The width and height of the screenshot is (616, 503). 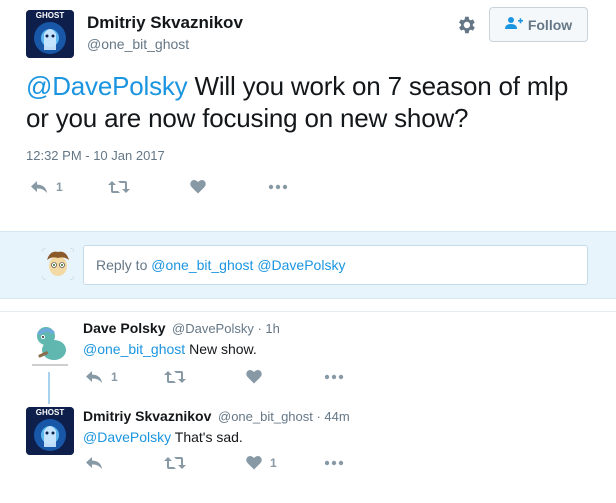 I want to click on reply-2-retweet-action, so click(x=175, y=463).